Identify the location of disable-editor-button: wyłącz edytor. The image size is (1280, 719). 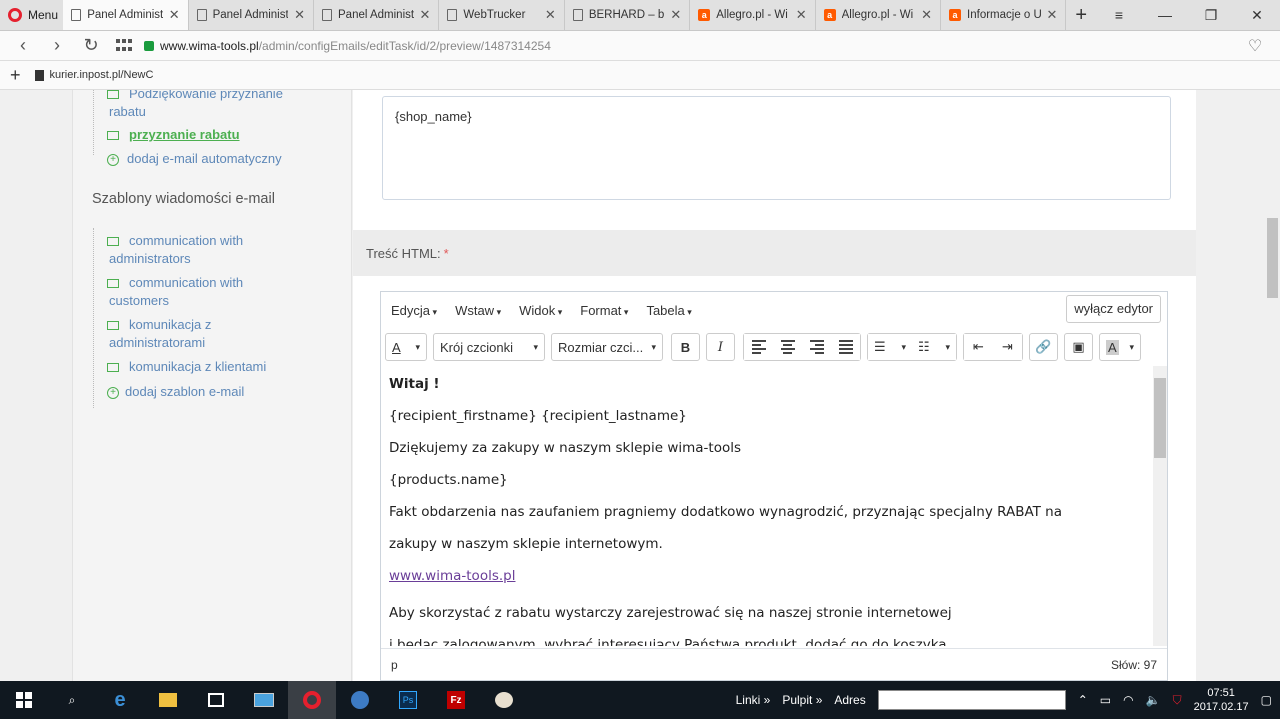
(1113, 309).